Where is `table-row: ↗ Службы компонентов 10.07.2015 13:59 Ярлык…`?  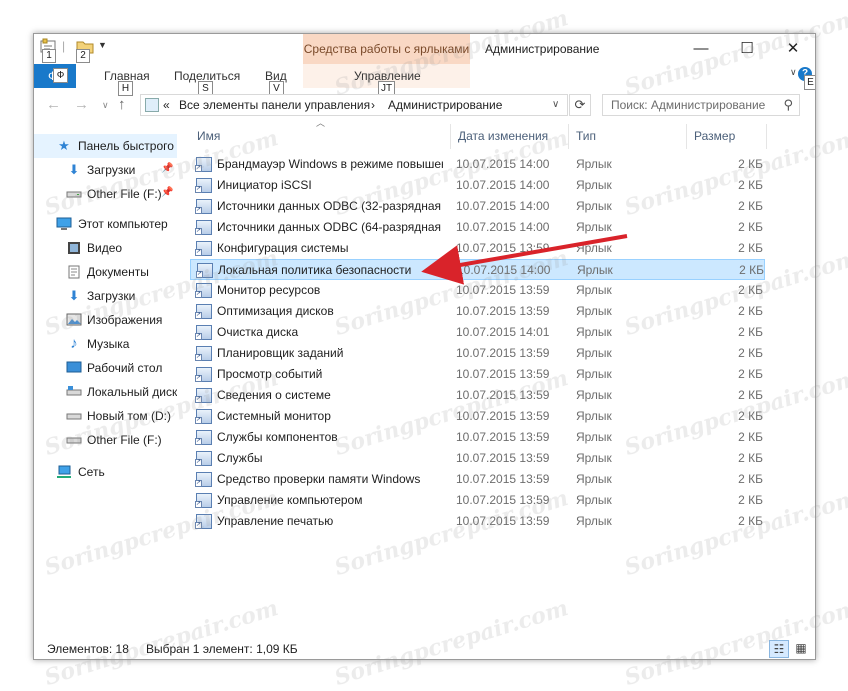
table-row: ↗ Службы компонентов 10.07.2015 13:59 Ярлык… is located at coordinates (477, 437).